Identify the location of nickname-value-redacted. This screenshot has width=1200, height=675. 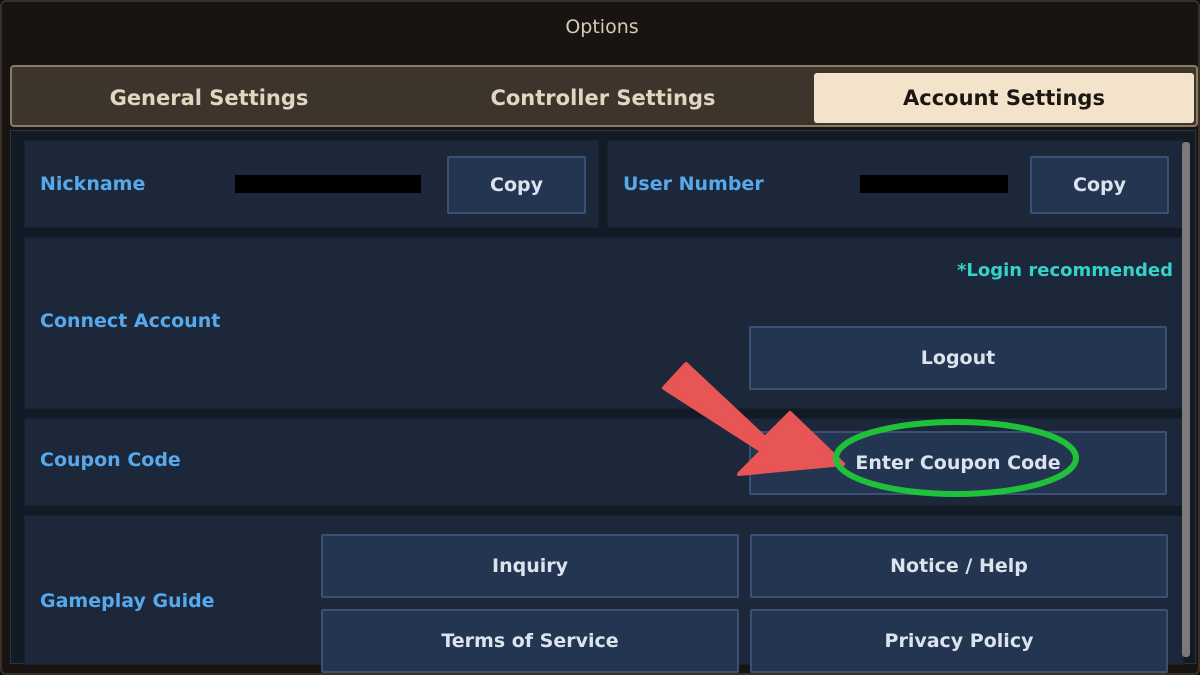
(328, 184).